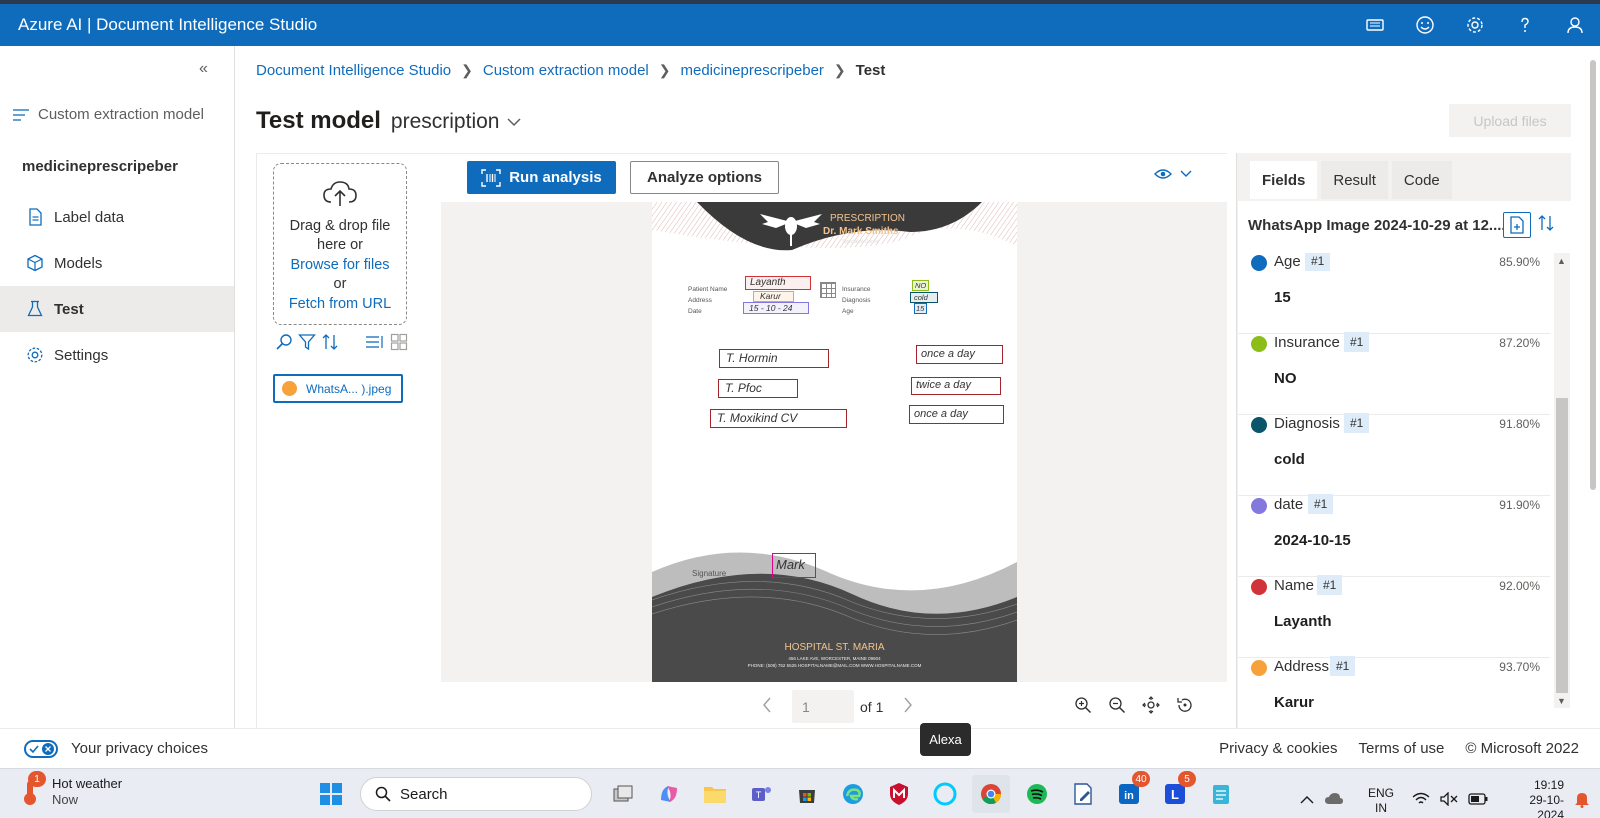  What do you see at coordinates (89, 217) in the screenshot?
I see `sidebar-item-label: Label data` at bounding box center [89, 217].